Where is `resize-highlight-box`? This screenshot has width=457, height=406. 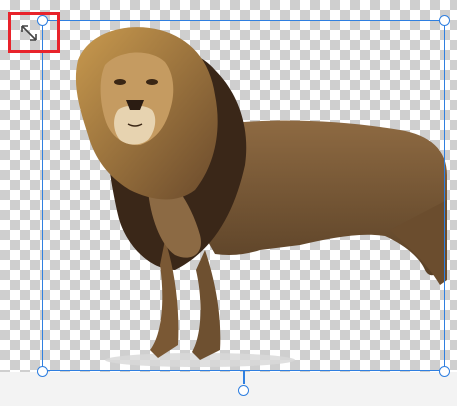 resize-highlight-box is located at coordinates (34, 32).